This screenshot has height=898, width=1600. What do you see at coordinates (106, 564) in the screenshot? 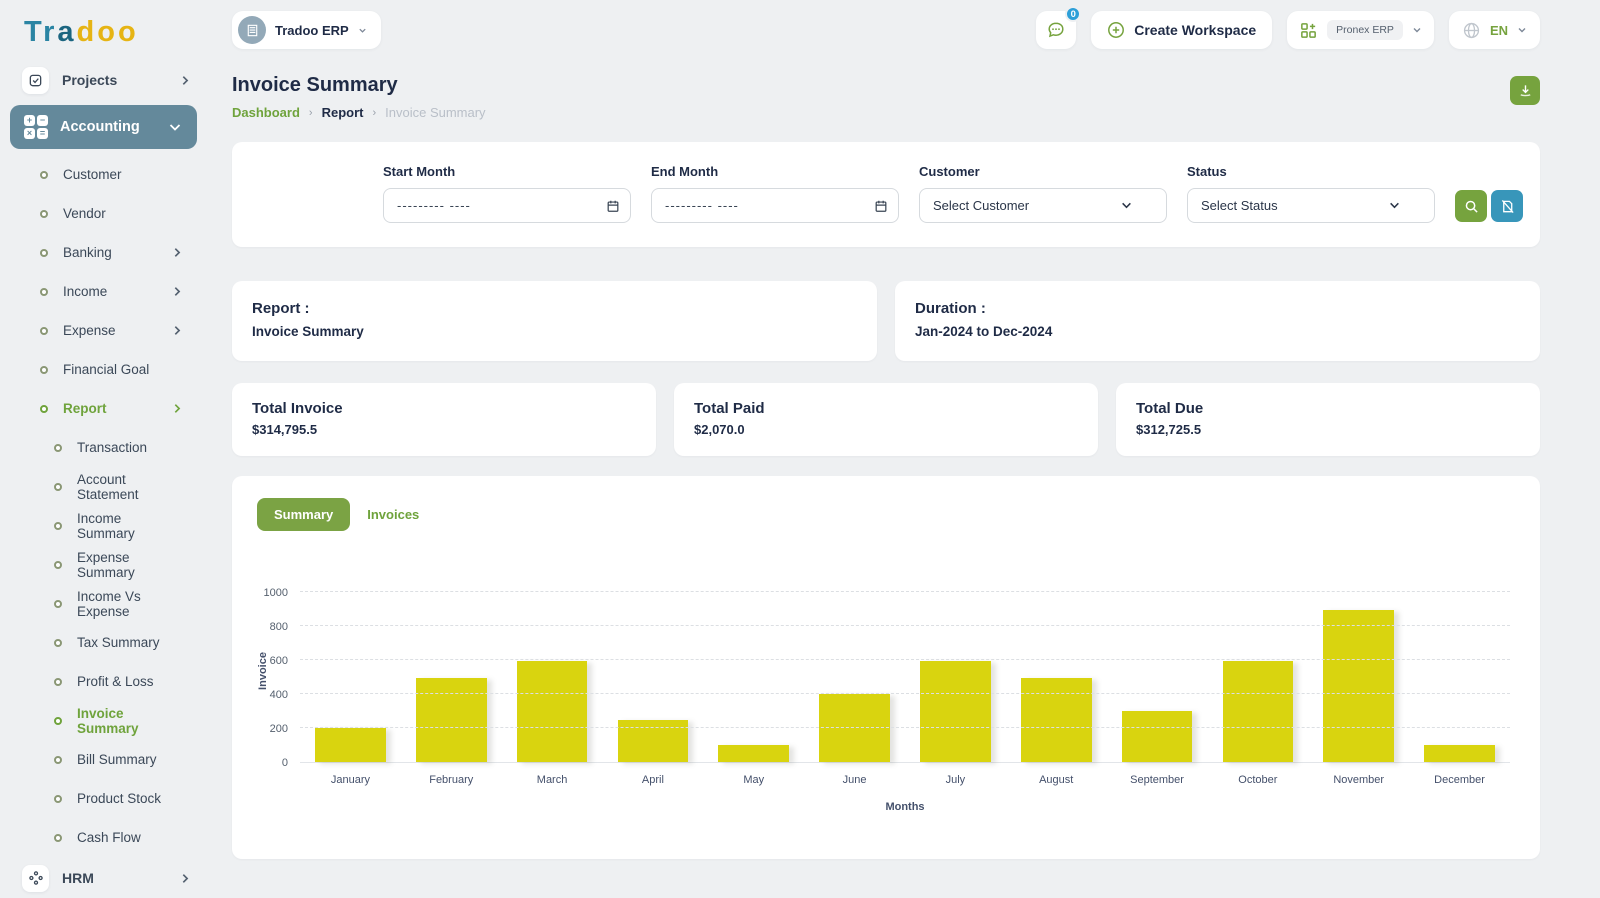
I see `sidebar-item-label: Expense Summary` at bounding box center [106, 564].